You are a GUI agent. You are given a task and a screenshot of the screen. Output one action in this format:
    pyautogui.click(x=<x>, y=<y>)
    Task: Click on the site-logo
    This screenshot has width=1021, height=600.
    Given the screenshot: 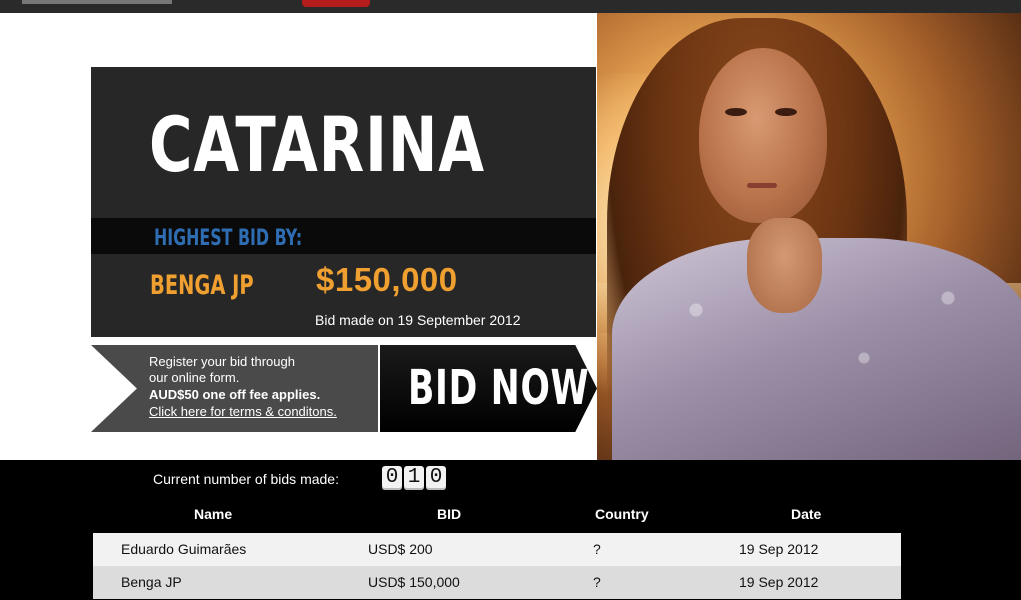 What is the action you would take?
    pyautogui.click(x=97, y=2)
    